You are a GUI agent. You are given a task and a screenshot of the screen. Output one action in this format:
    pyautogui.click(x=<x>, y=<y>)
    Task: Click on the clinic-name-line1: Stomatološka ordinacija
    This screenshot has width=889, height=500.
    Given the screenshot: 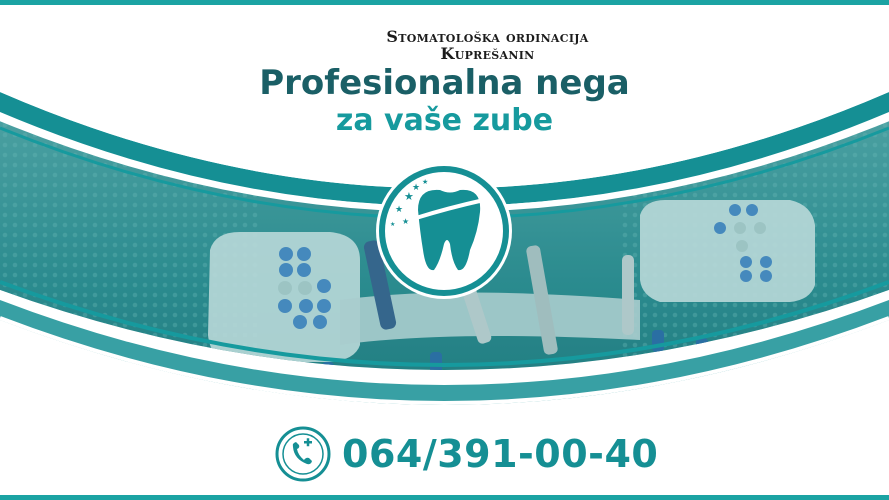 What is the action you would take?
    pyautogui.click(x=487, y=36)
    